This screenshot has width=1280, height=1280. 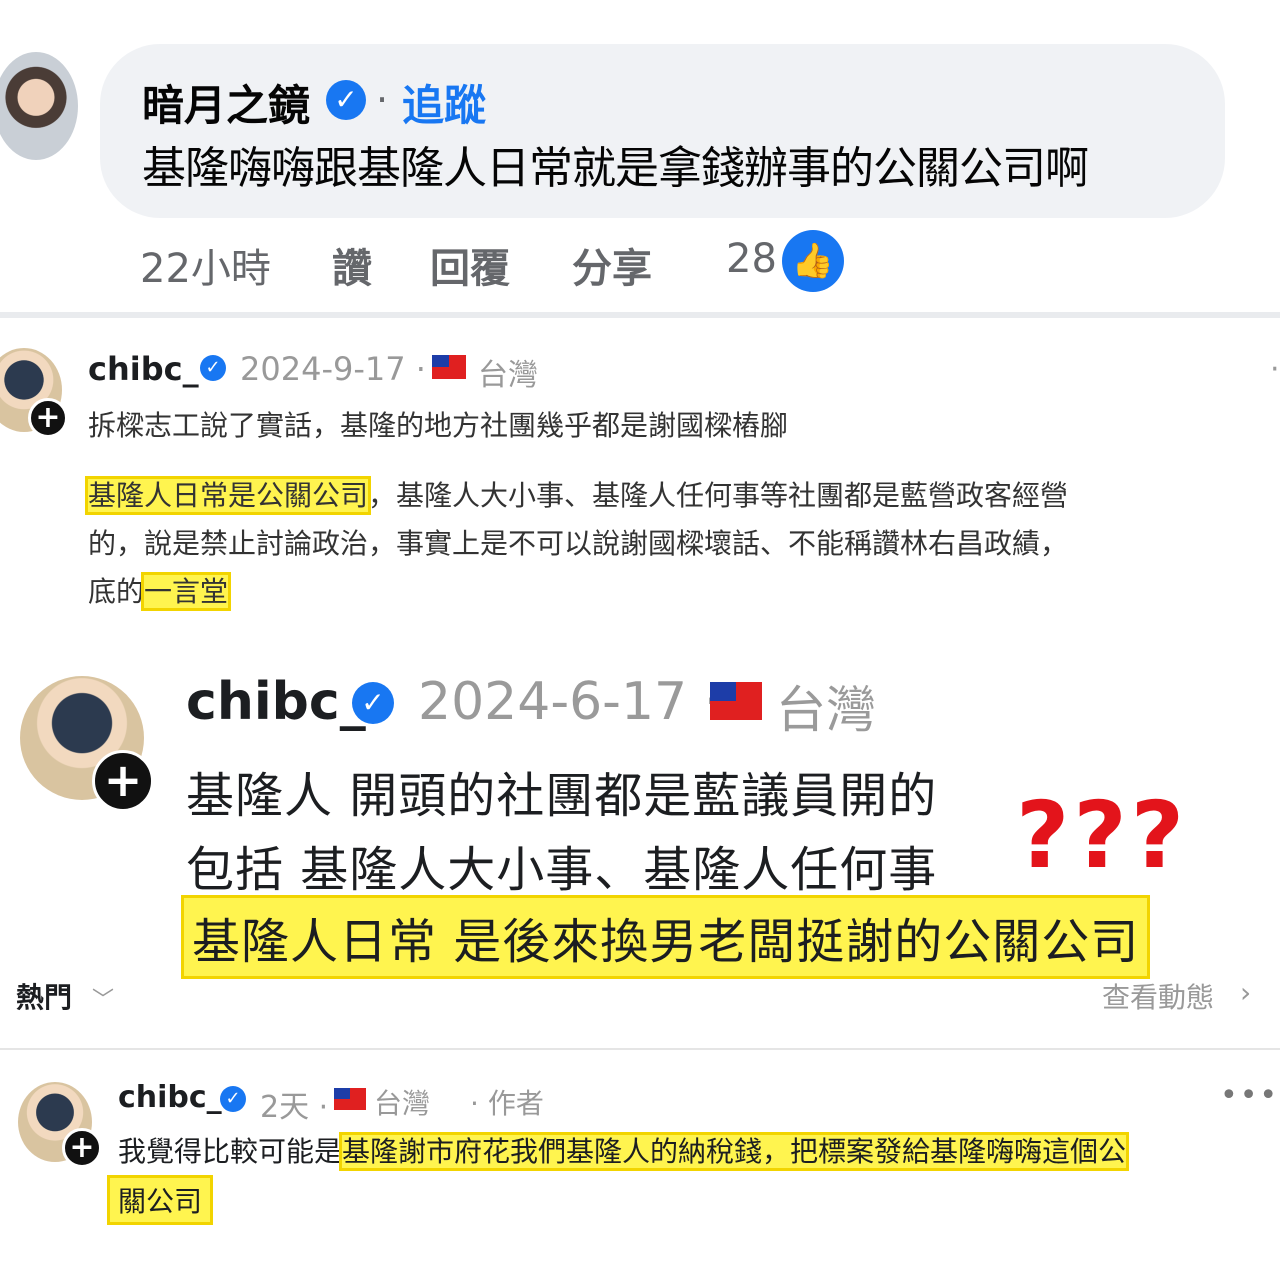 What do you see at coordinates (186, 591) in the screenshot?
I see `highlighted-text: 一言堂` at bounding box center [186, 591].